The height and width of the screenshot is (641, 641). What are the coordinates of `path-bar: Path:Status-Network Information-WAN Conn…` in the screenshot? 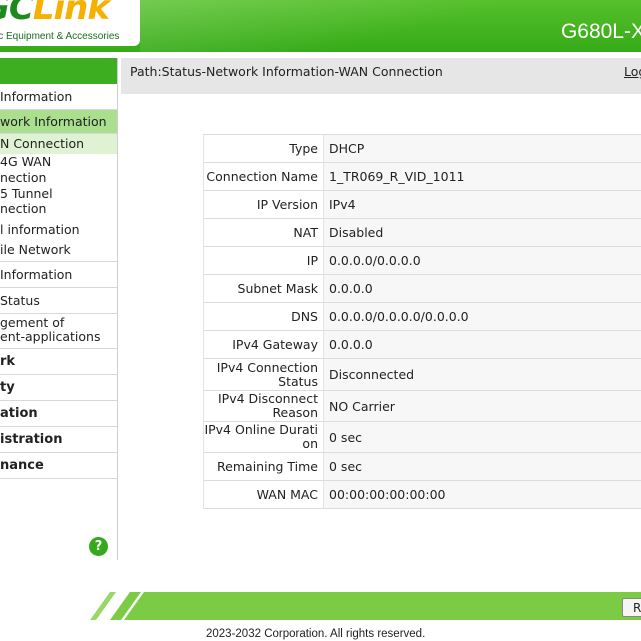 It's located at (381, 76).